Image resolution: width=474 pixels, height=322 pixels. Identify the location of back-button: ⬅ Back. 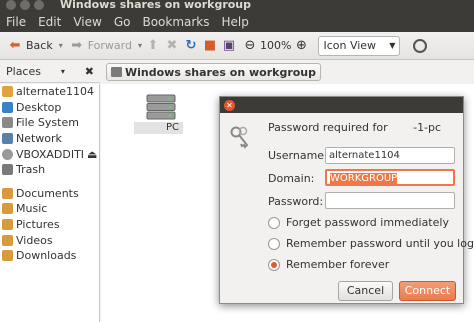
(30, 46).